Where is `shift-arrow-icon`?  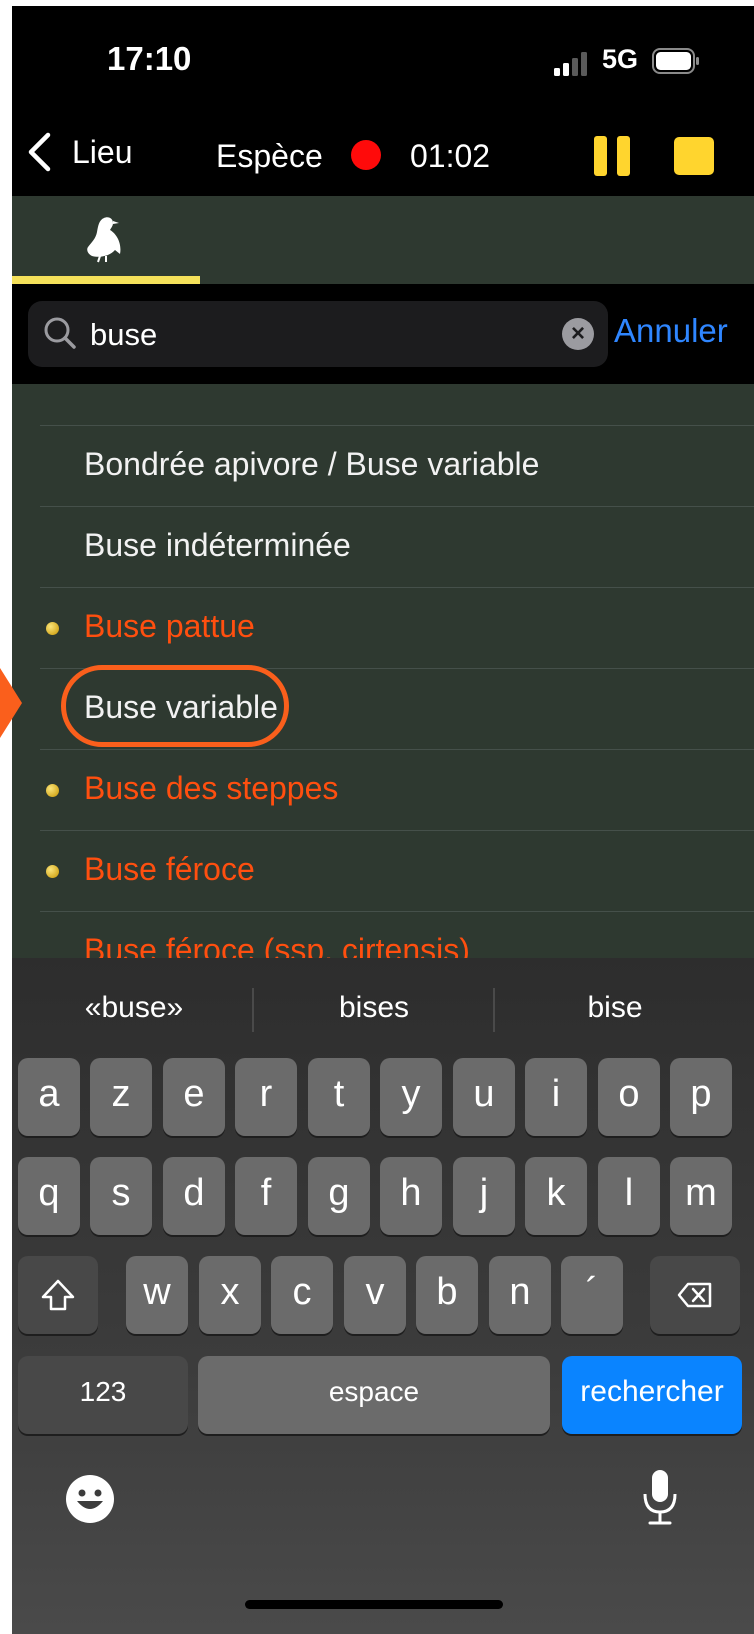 shift-arrow-icon is located at coordinates (58, 1295).